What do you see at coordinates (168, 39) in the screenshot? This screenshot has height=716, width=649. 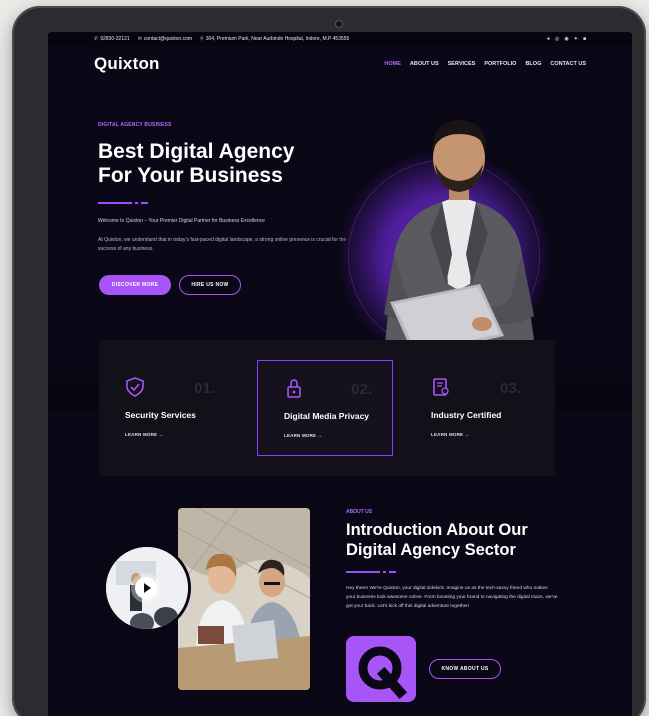 I see `email-text: contact@quixton.com` at bounding box center [168, 39].